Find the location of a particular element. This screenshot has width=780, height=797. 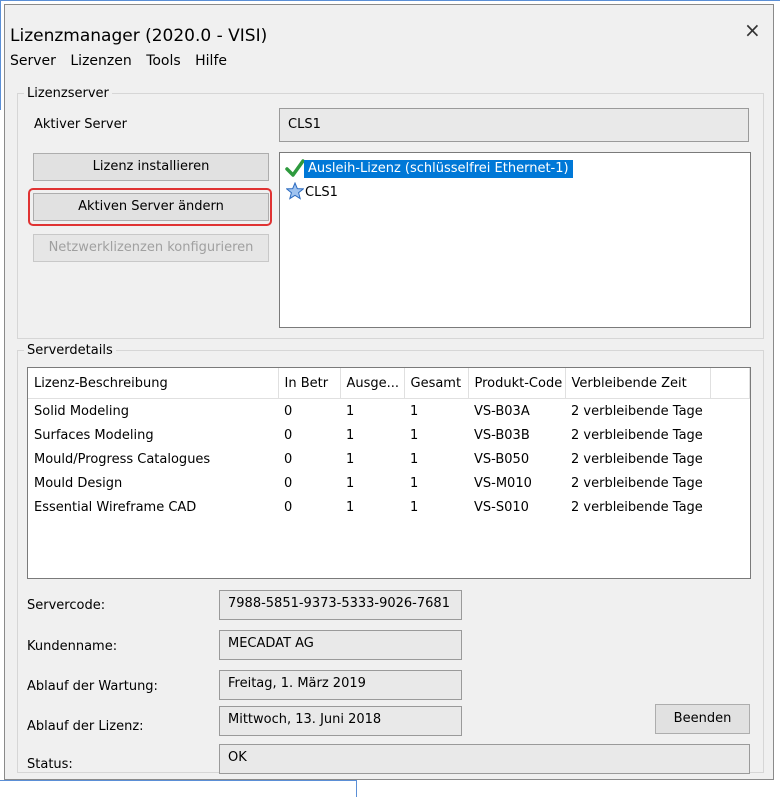

menu-tools: Tools is located at coordinates (163, 61).